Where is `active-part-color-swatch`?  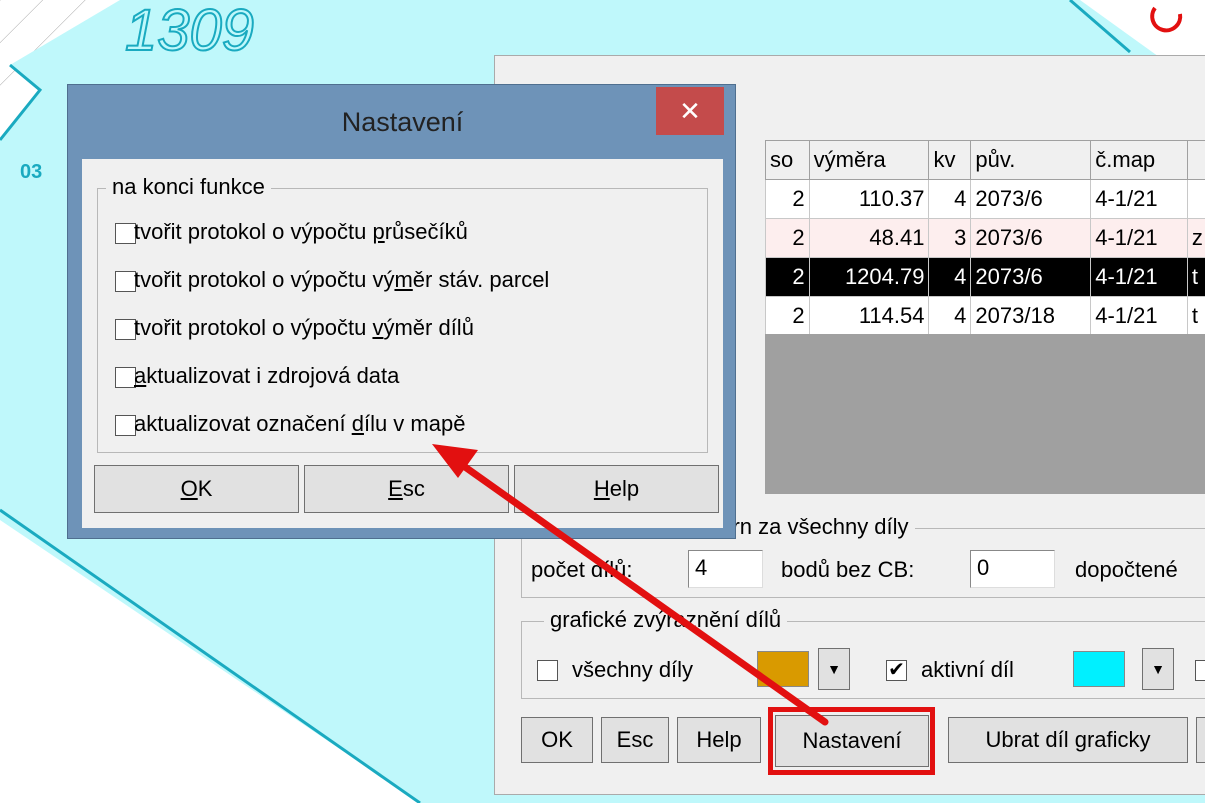 active-part-color-swatch is located at coordinates (1099, 669).